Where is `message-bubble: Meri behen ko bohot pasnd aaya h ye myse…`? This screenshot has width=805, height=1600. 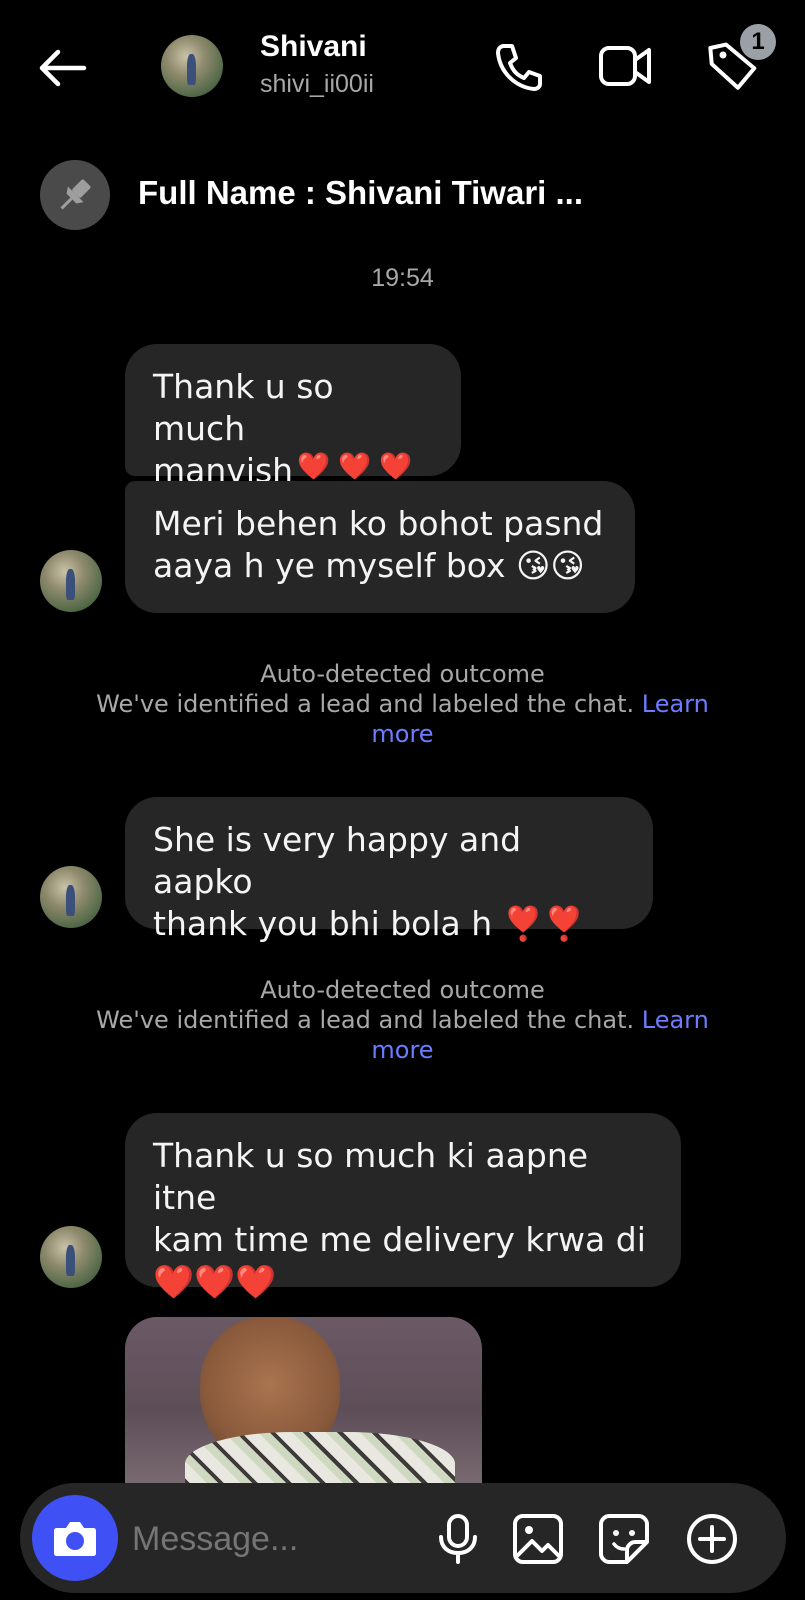 message-bubble: Meri behen ko bohot pasnd aaya h ye myse… is located at coordinates (380, 547).